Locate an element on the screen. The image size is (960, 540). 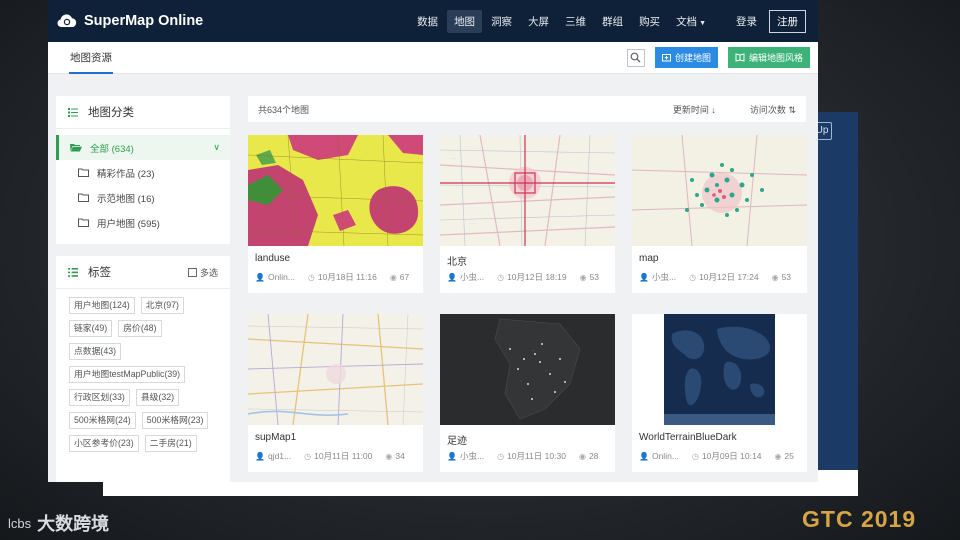
map-card: supMap1 👤 qjd1... ◷ 10月11日 11:00 ◉ 34 is located at coordinates (335, 393).